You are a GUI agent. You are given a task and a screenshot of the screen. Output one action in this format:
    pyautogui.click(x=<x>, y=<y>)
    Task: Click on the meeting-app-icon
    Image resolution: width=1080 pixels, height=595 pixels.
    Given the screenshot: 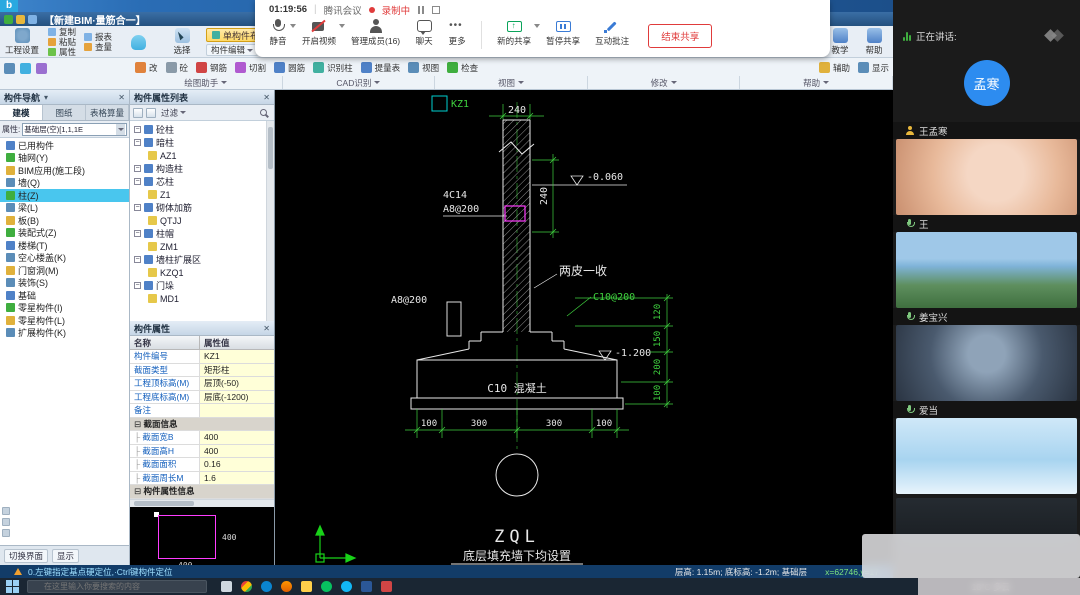 What is the action you would take?
    pyautogui.click(x=386, y=586)
    